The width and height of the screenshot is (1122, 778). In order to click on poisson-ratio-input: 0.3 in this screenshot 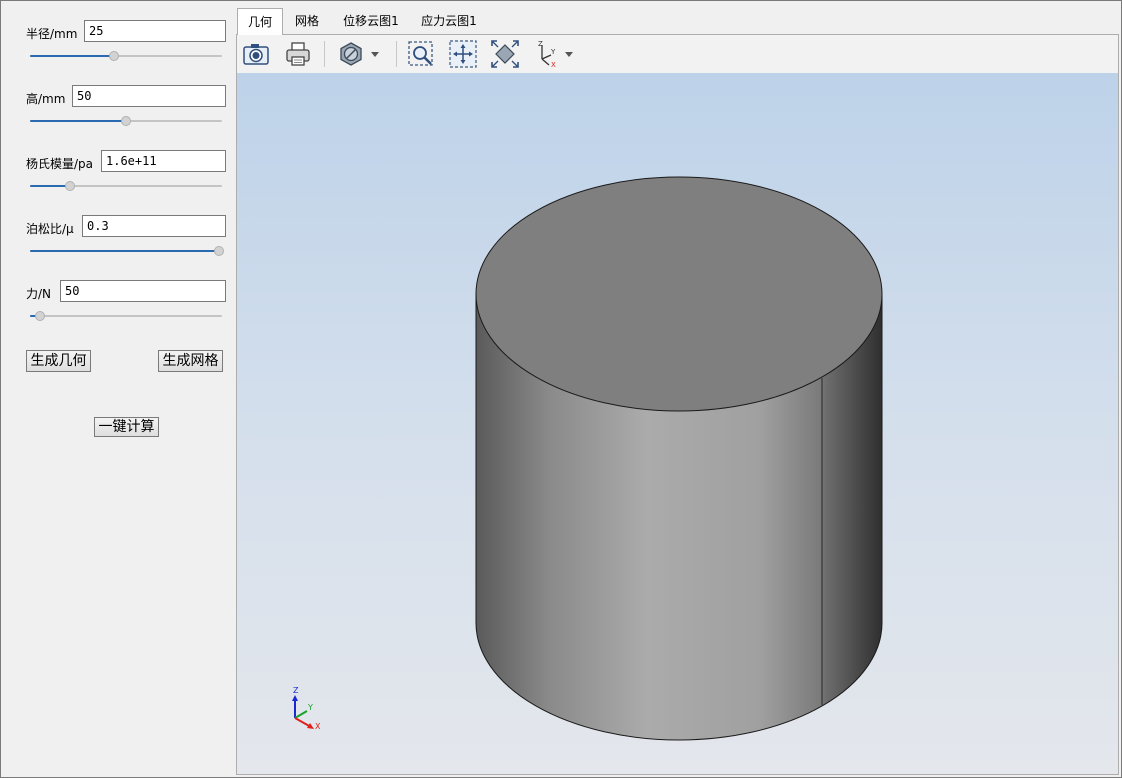, I will do `click(154, 226)`.